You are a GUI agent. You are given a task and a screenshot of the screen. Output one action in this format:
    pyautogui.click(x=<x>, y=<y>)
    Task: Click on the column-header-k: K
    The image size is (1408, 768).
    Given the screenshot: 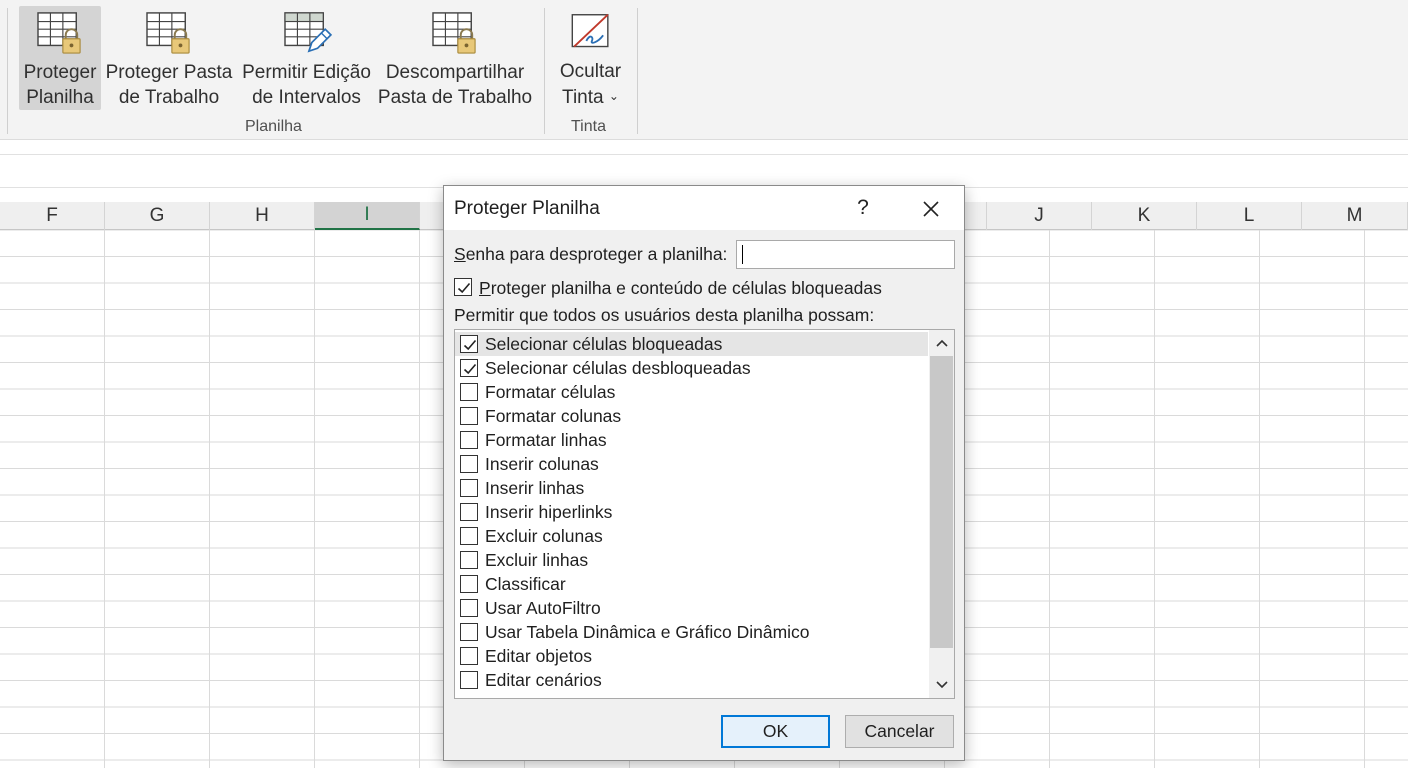 What is the action you would take?
    pyautogui.click(x=1144, y=216)
    